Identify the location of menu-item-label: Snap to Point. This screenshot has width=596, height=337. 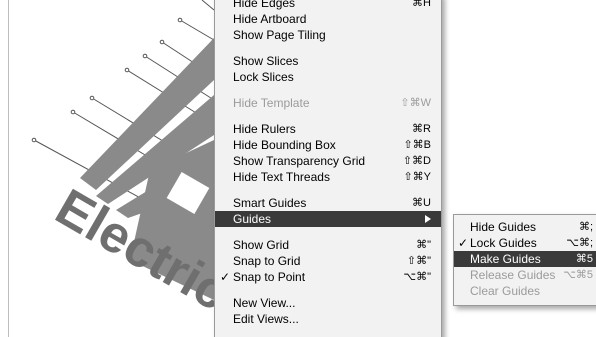
(269, 277).